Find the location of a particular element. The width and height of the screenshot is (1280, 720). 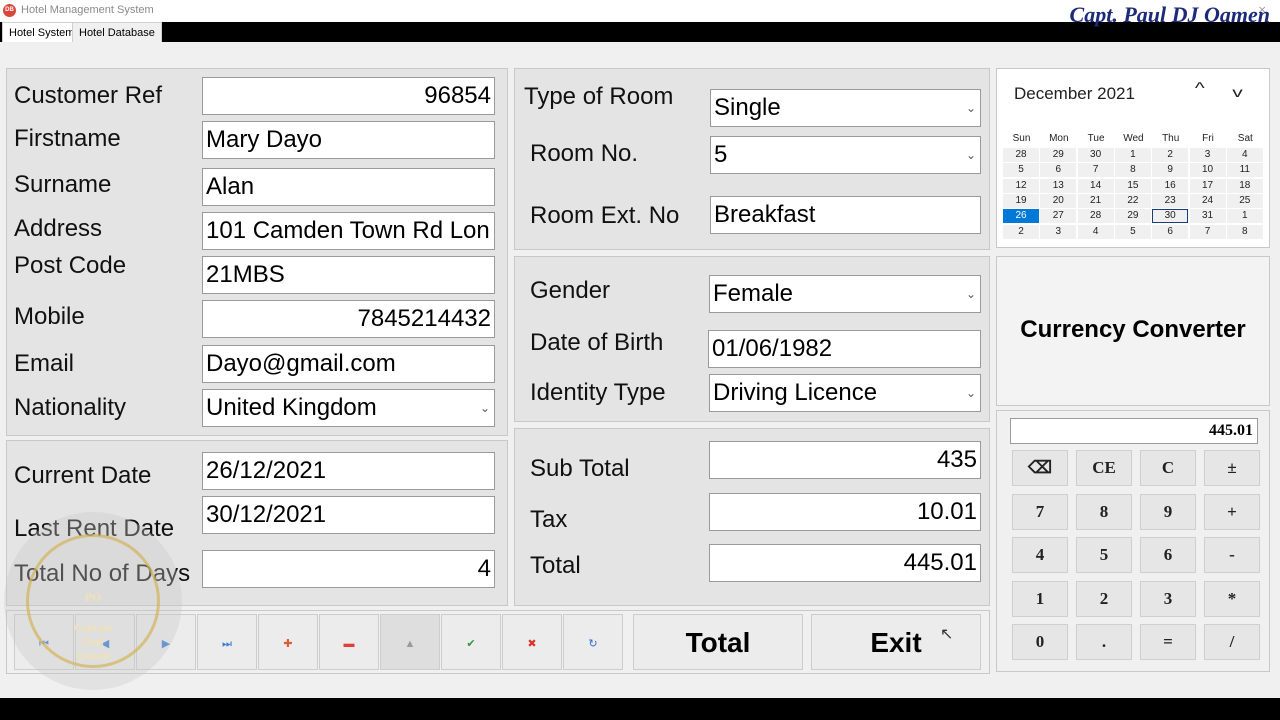

last-record-button: ⏭ is located at coordinates (227, 642).